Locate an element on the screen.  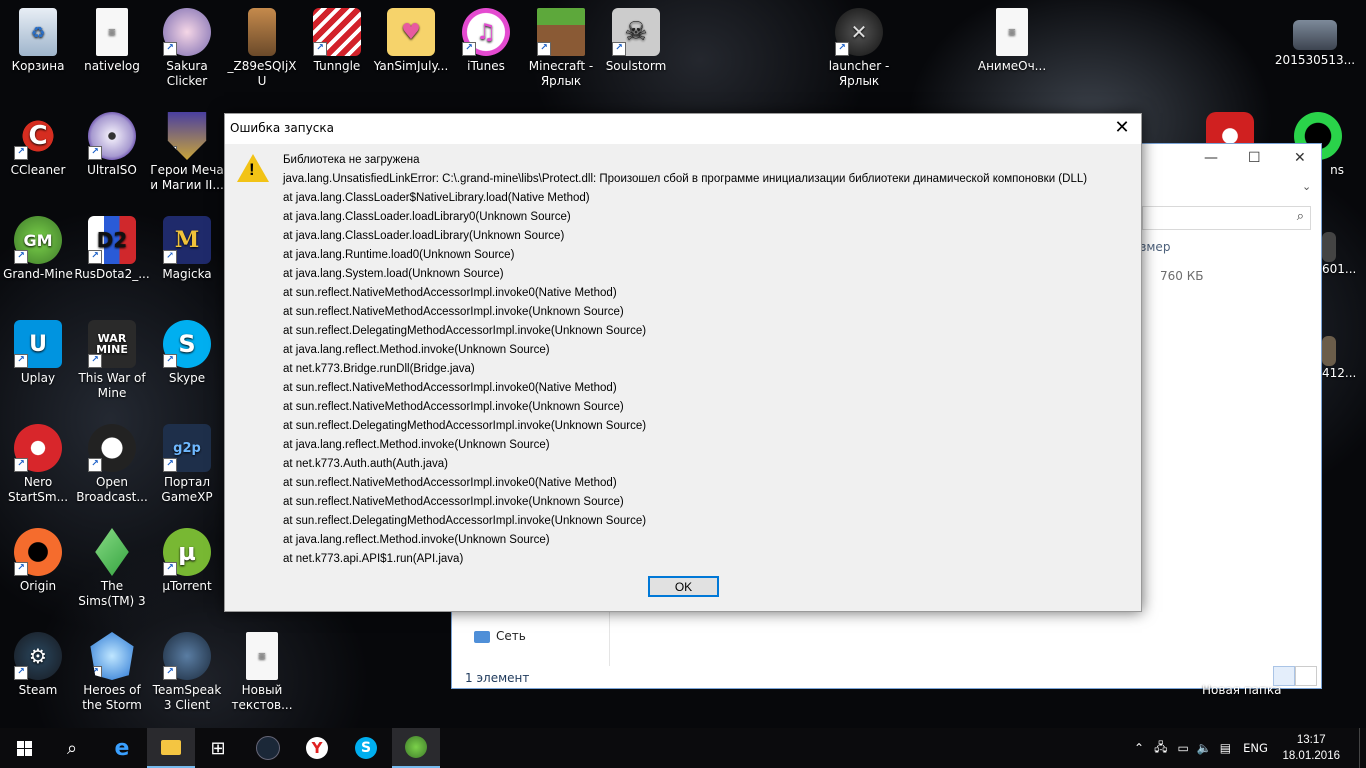
desktop-icon-label: Портал GameXP is located at coordinates (187, 489).